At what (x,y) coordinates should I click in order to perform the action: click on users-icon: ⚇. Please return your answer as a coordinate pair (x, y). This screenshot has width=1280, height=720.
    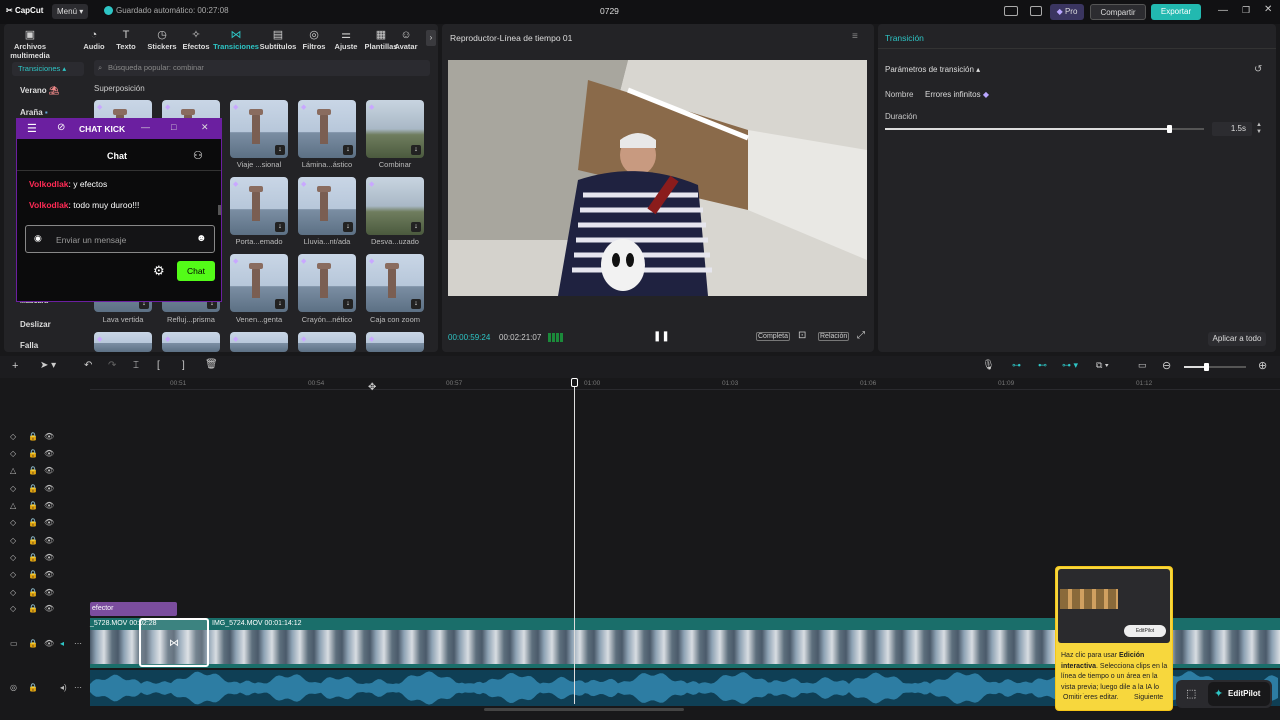
    Looking at the image, I should click on (198, 155).